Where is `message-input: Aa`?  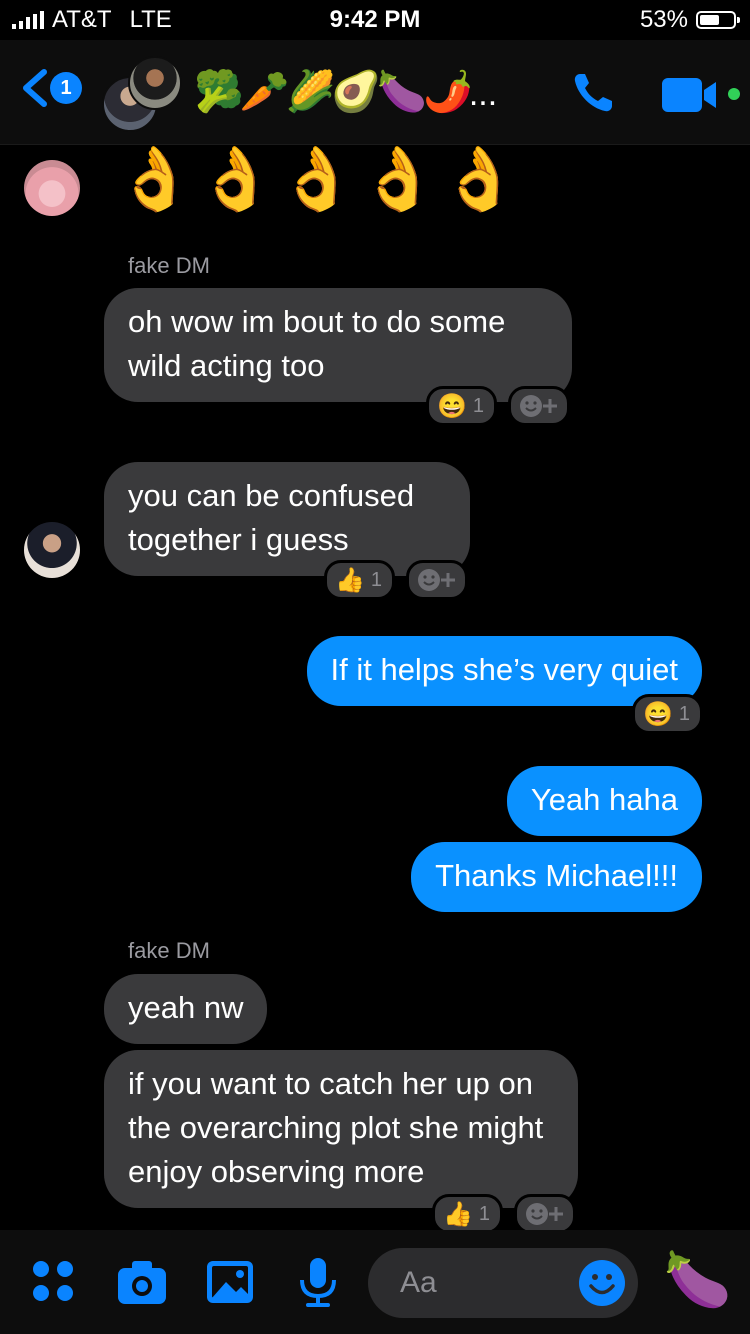
message-input: Aa is located at coordinates (503, 1283).